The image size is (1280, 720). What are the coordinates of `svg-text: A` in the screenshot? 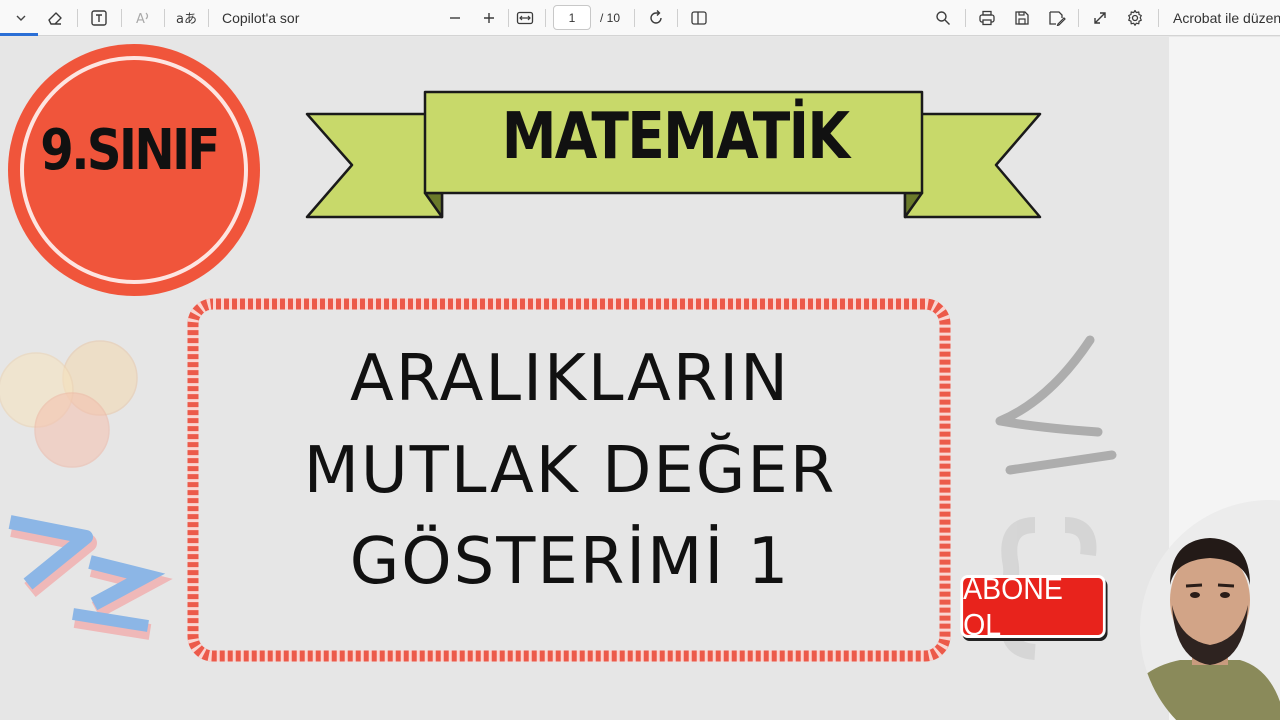 It's located at (140, 19).